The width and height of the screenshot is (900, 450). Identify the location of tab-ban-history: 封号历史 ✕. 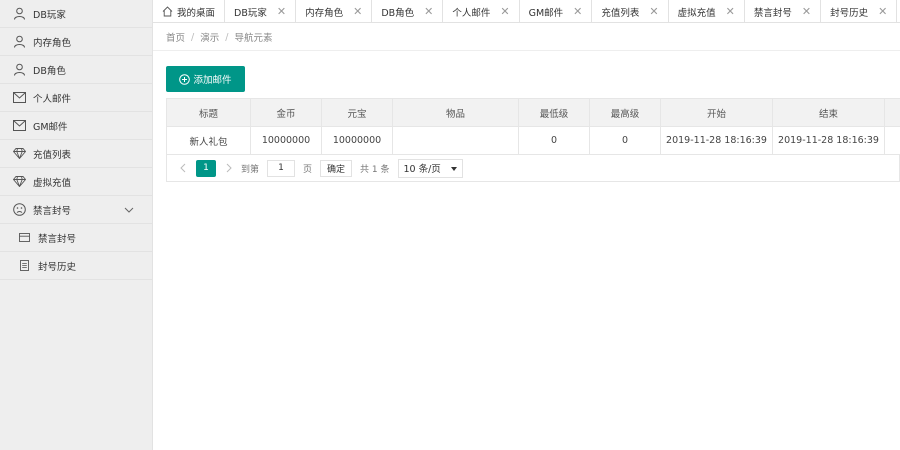
(859, 11).